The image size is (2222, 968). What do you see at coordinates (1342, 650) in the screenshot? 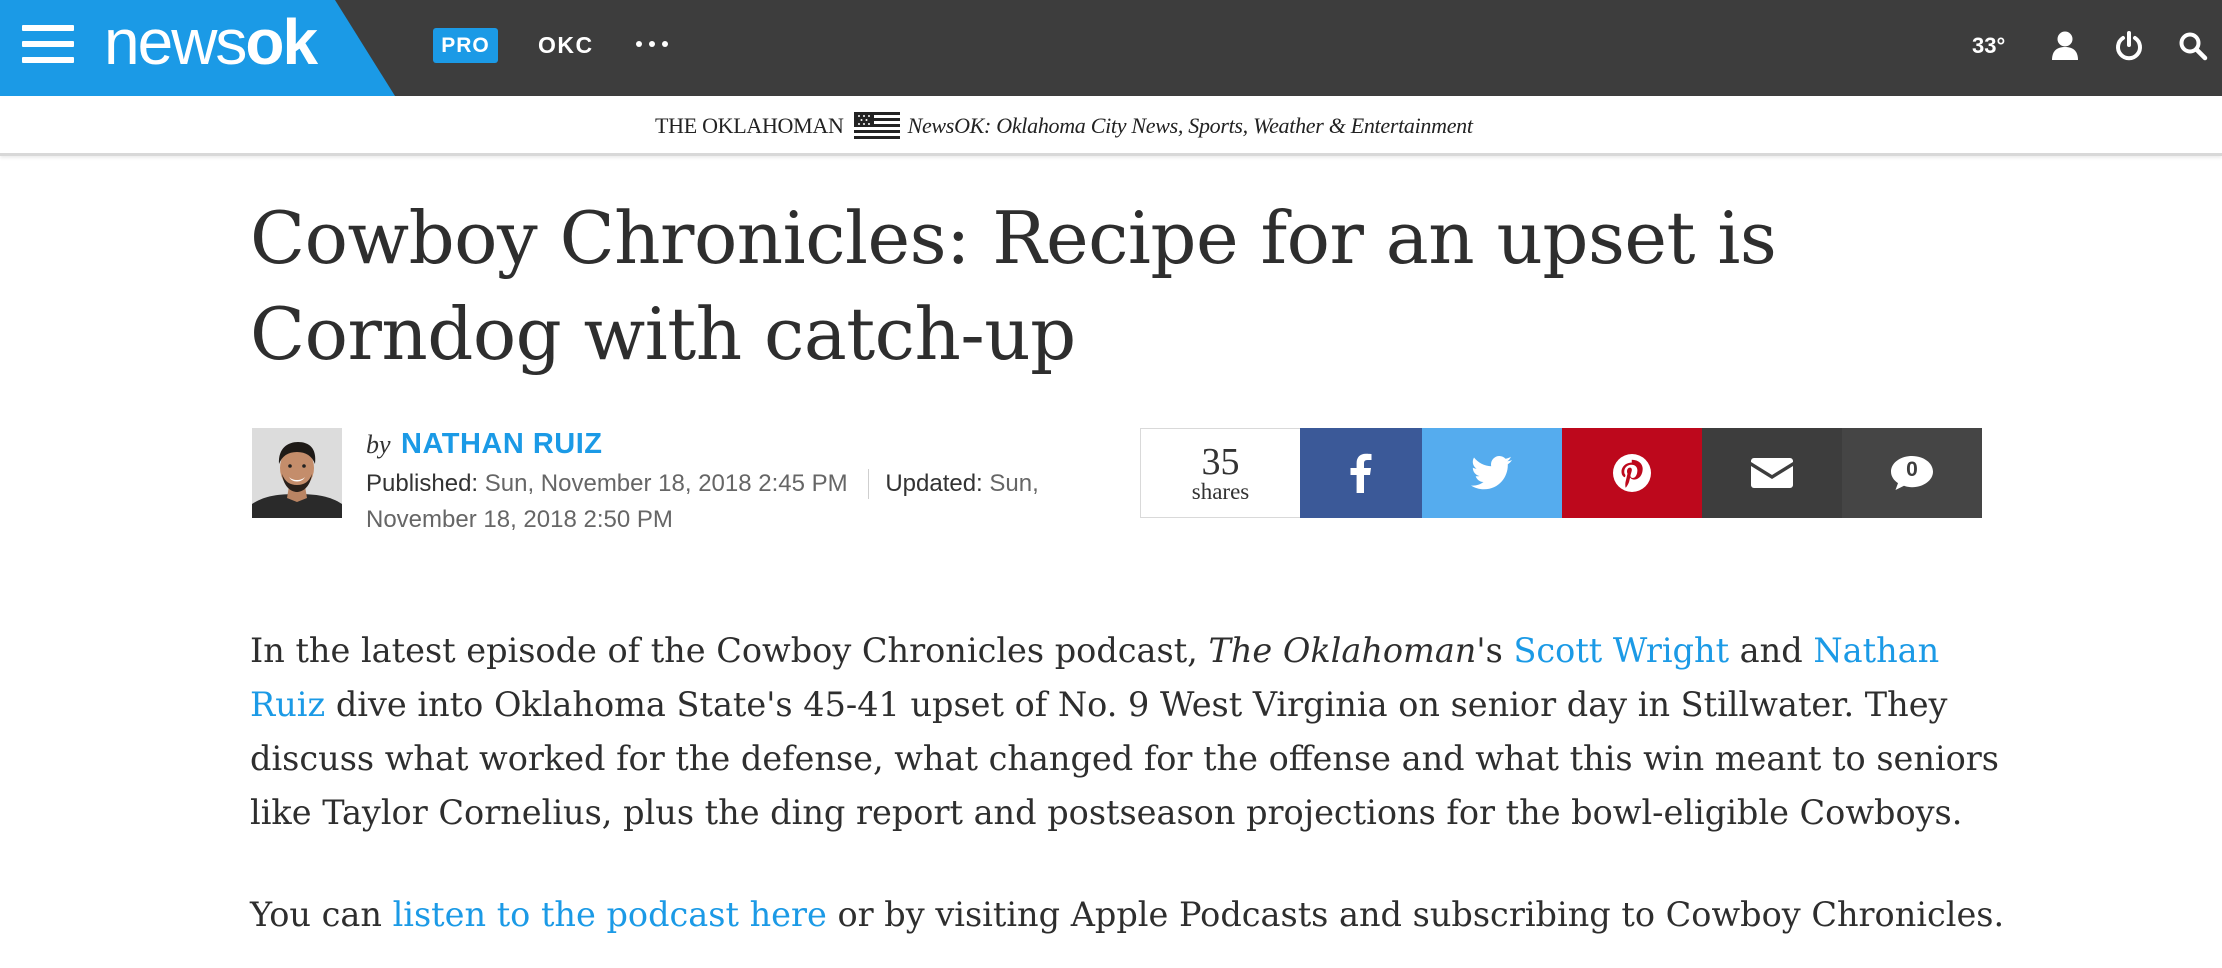
I see `p1-publication: The Oklahoman` at bounding box center [1342, 650].